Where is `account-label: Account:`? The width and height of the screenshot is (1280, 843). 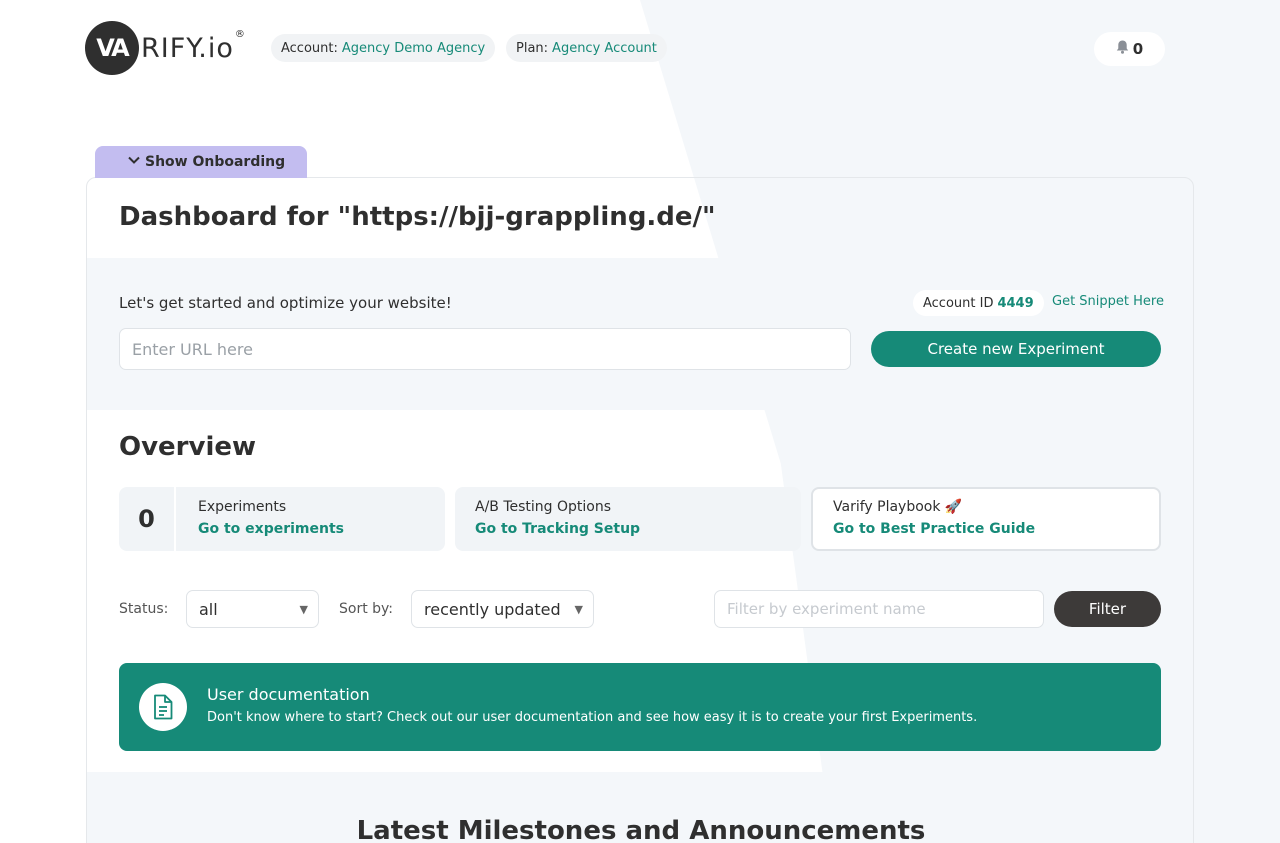 account-label: Account: is located at coordinates (309, 48).